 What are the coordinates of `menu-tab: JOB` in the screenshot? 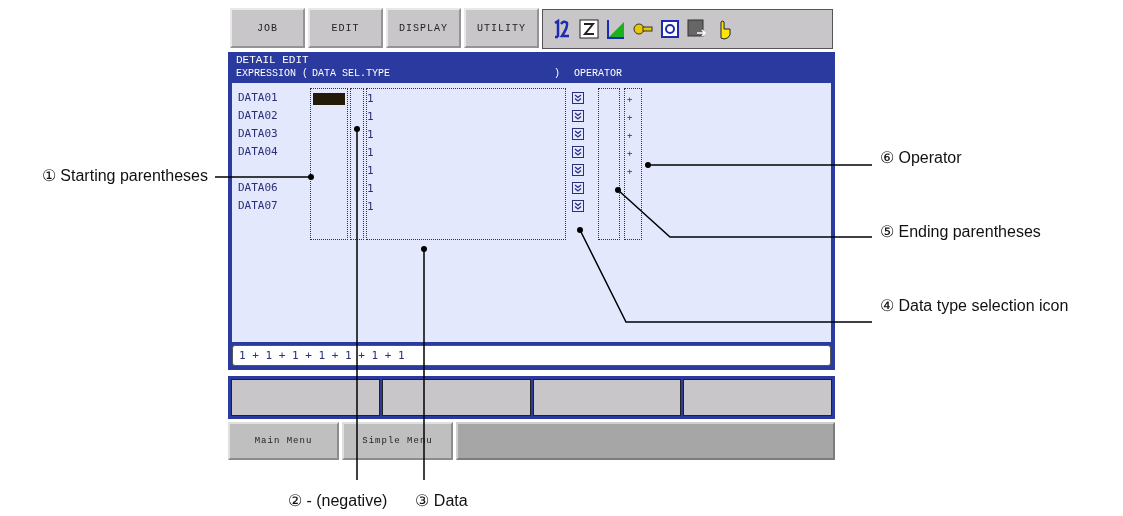 It's located at (267, 28).